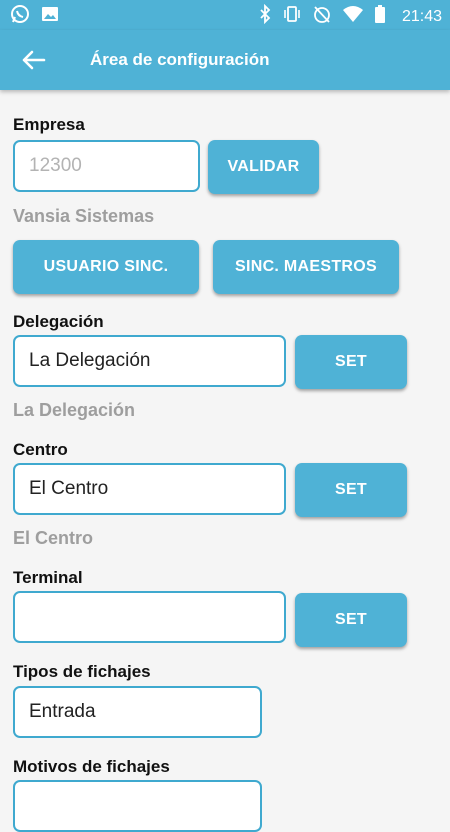 The image size is (450, 832). I want to click on centro-current: El Centro, so click(53, 538).